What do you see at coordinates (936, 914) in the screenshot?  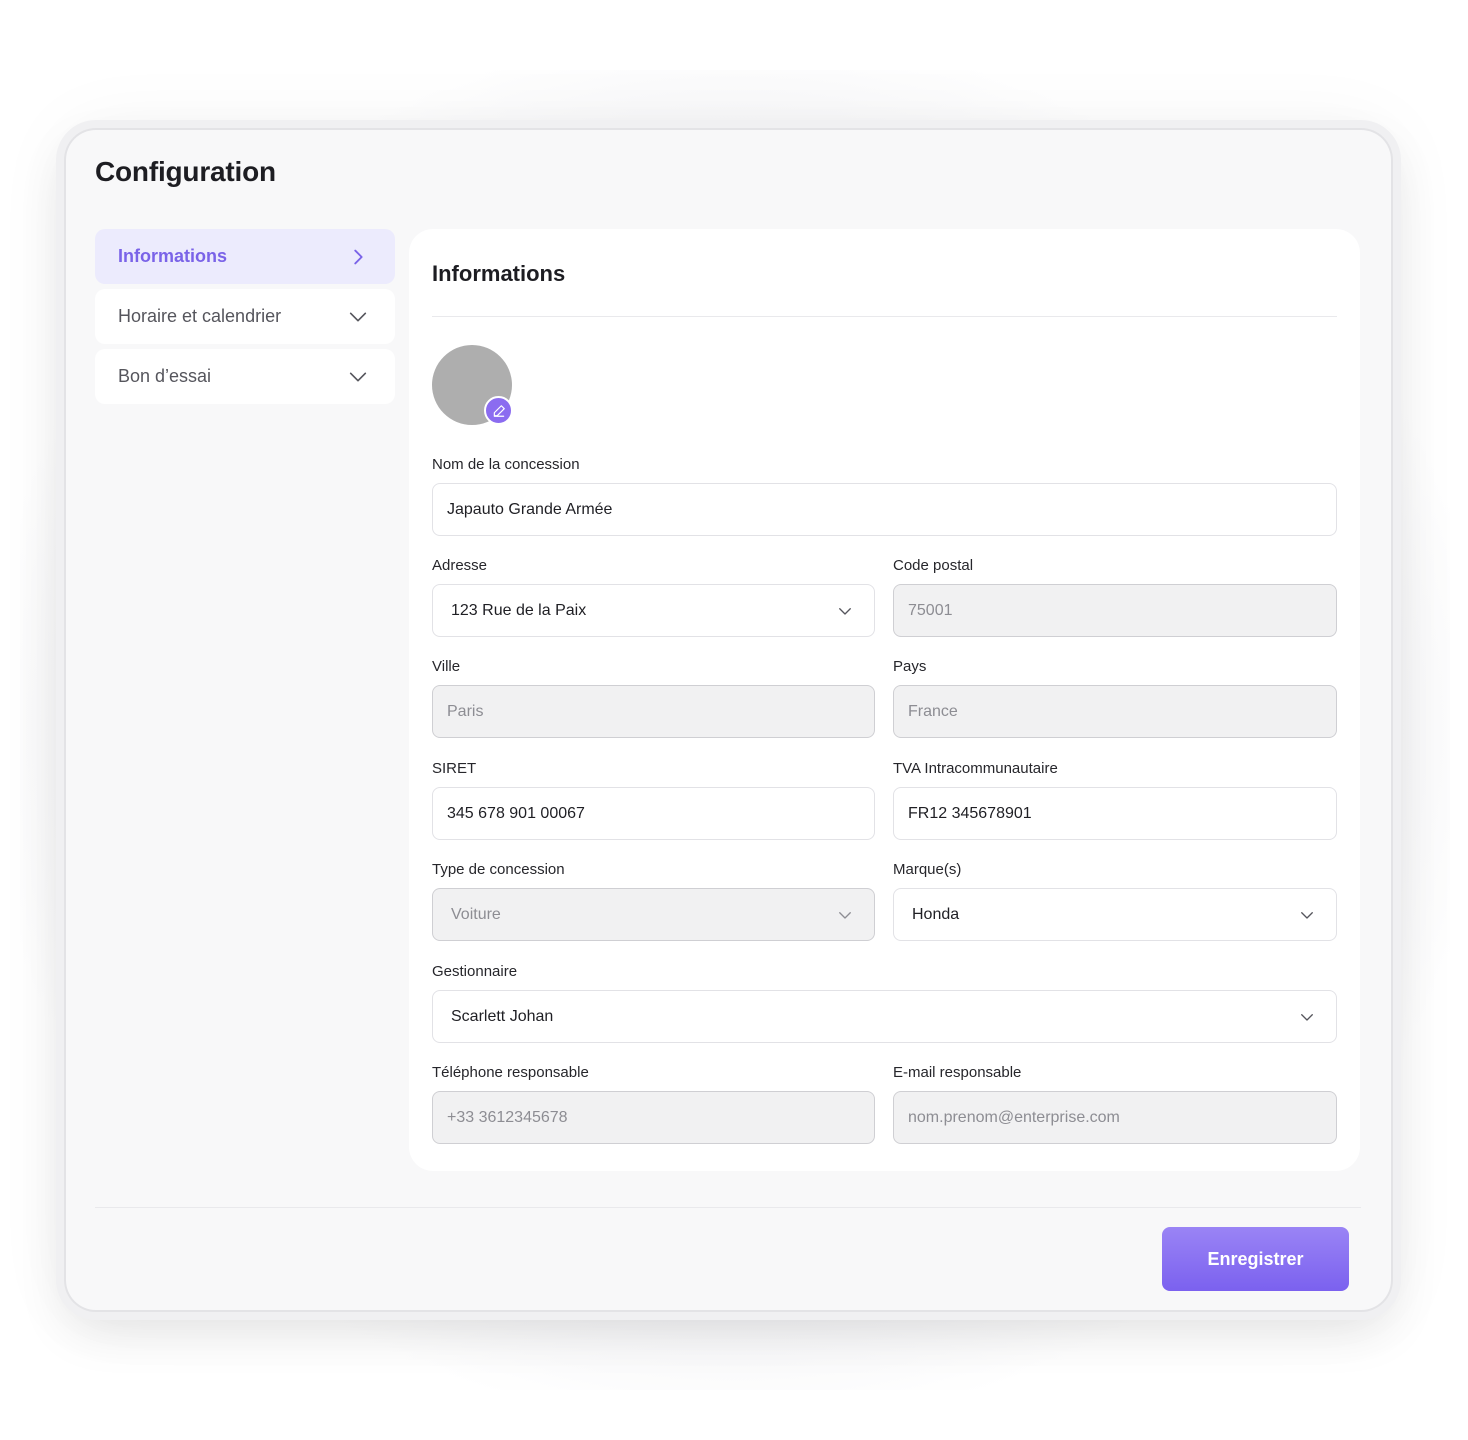 I see `input-value: Honda` at bounding box center [936, 914].